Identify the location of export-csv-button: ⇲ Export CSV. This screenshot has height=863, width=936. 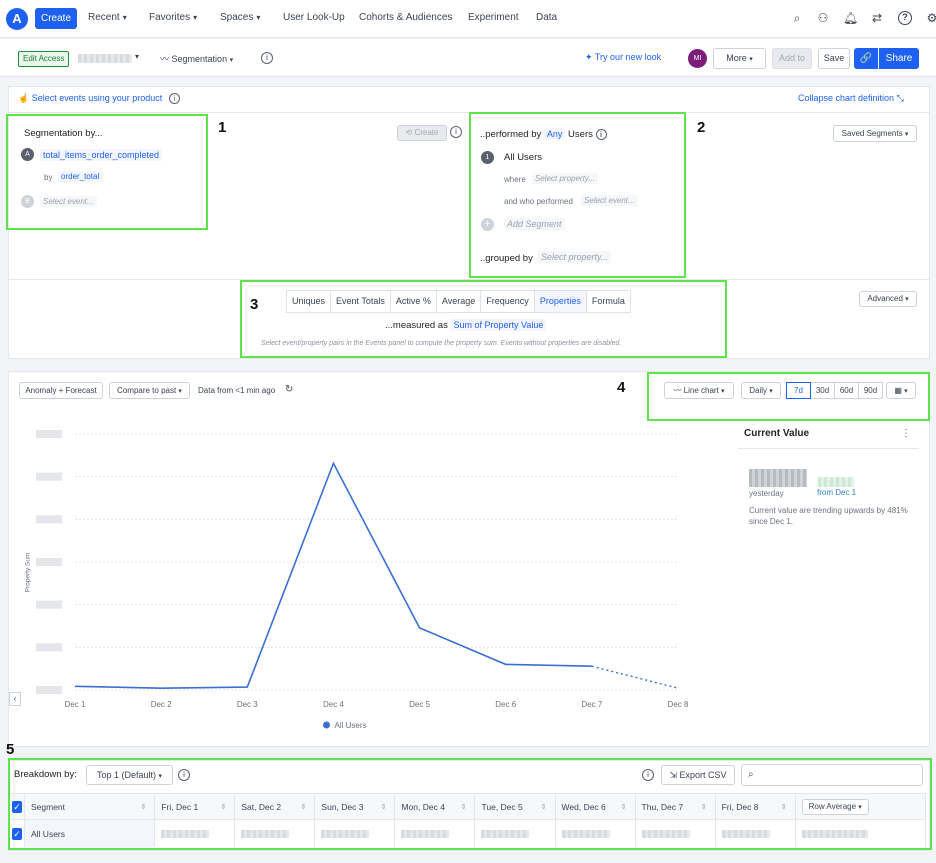
(698, 775).